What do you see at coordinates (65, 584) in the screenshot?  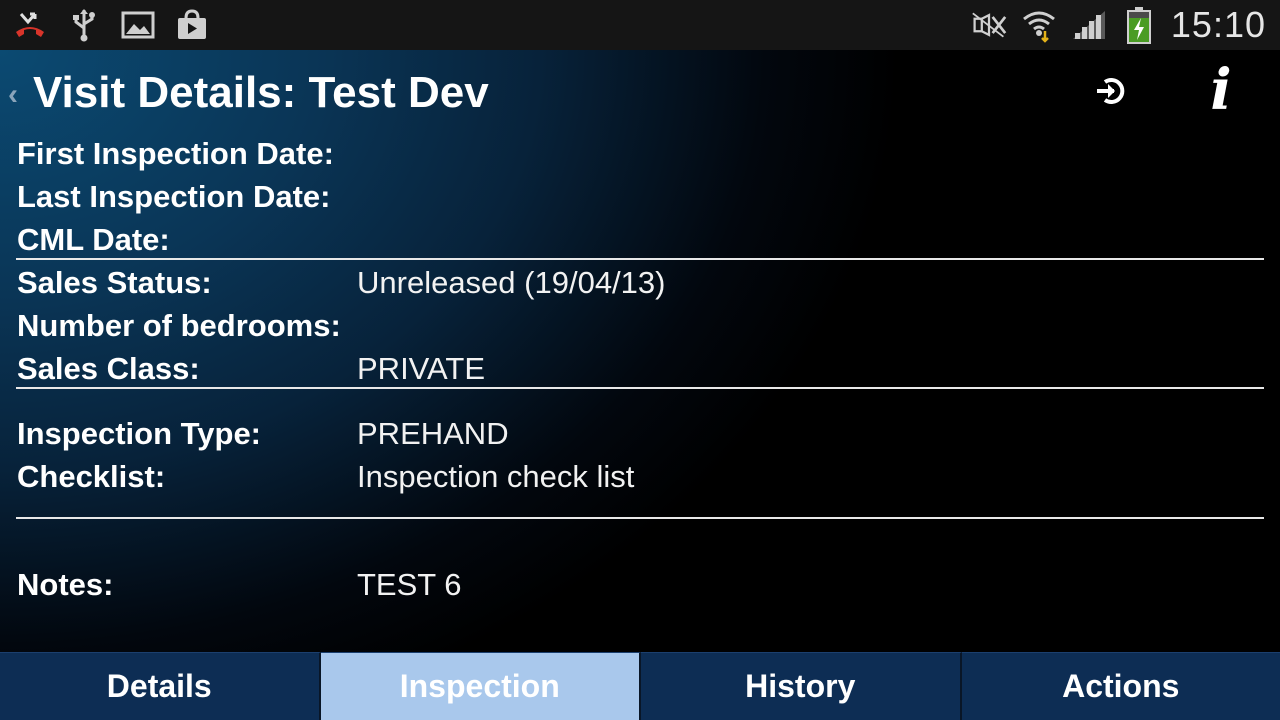 I see `field-label: Notes:` at bounding box center [65, 584].